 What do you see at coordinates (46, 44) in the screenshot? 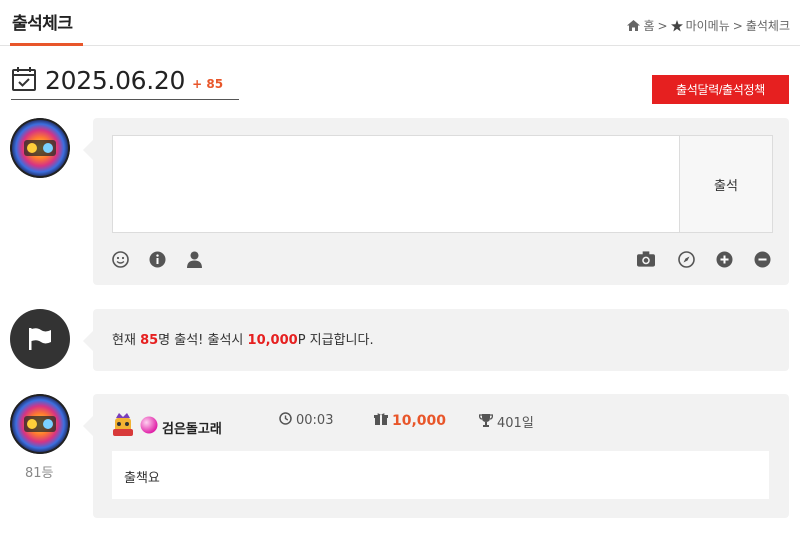
I see `title-underline` at bounding box center [46, 44].